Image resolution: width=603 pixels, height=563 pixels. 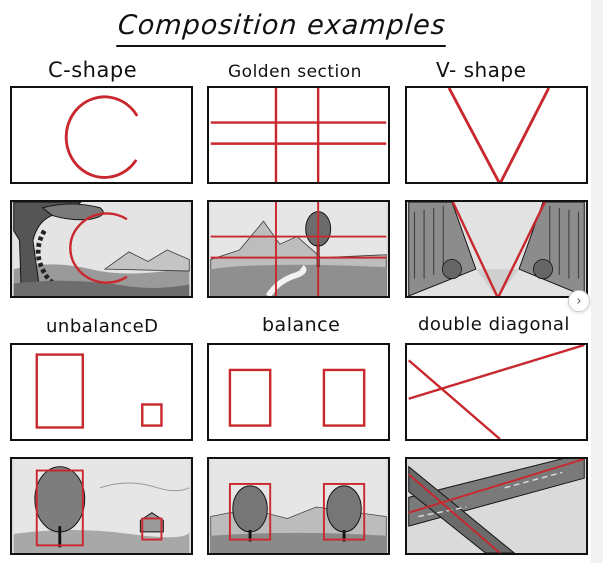 I want to click on panel-unbalanced-diagram, so click(x=101, y=392).